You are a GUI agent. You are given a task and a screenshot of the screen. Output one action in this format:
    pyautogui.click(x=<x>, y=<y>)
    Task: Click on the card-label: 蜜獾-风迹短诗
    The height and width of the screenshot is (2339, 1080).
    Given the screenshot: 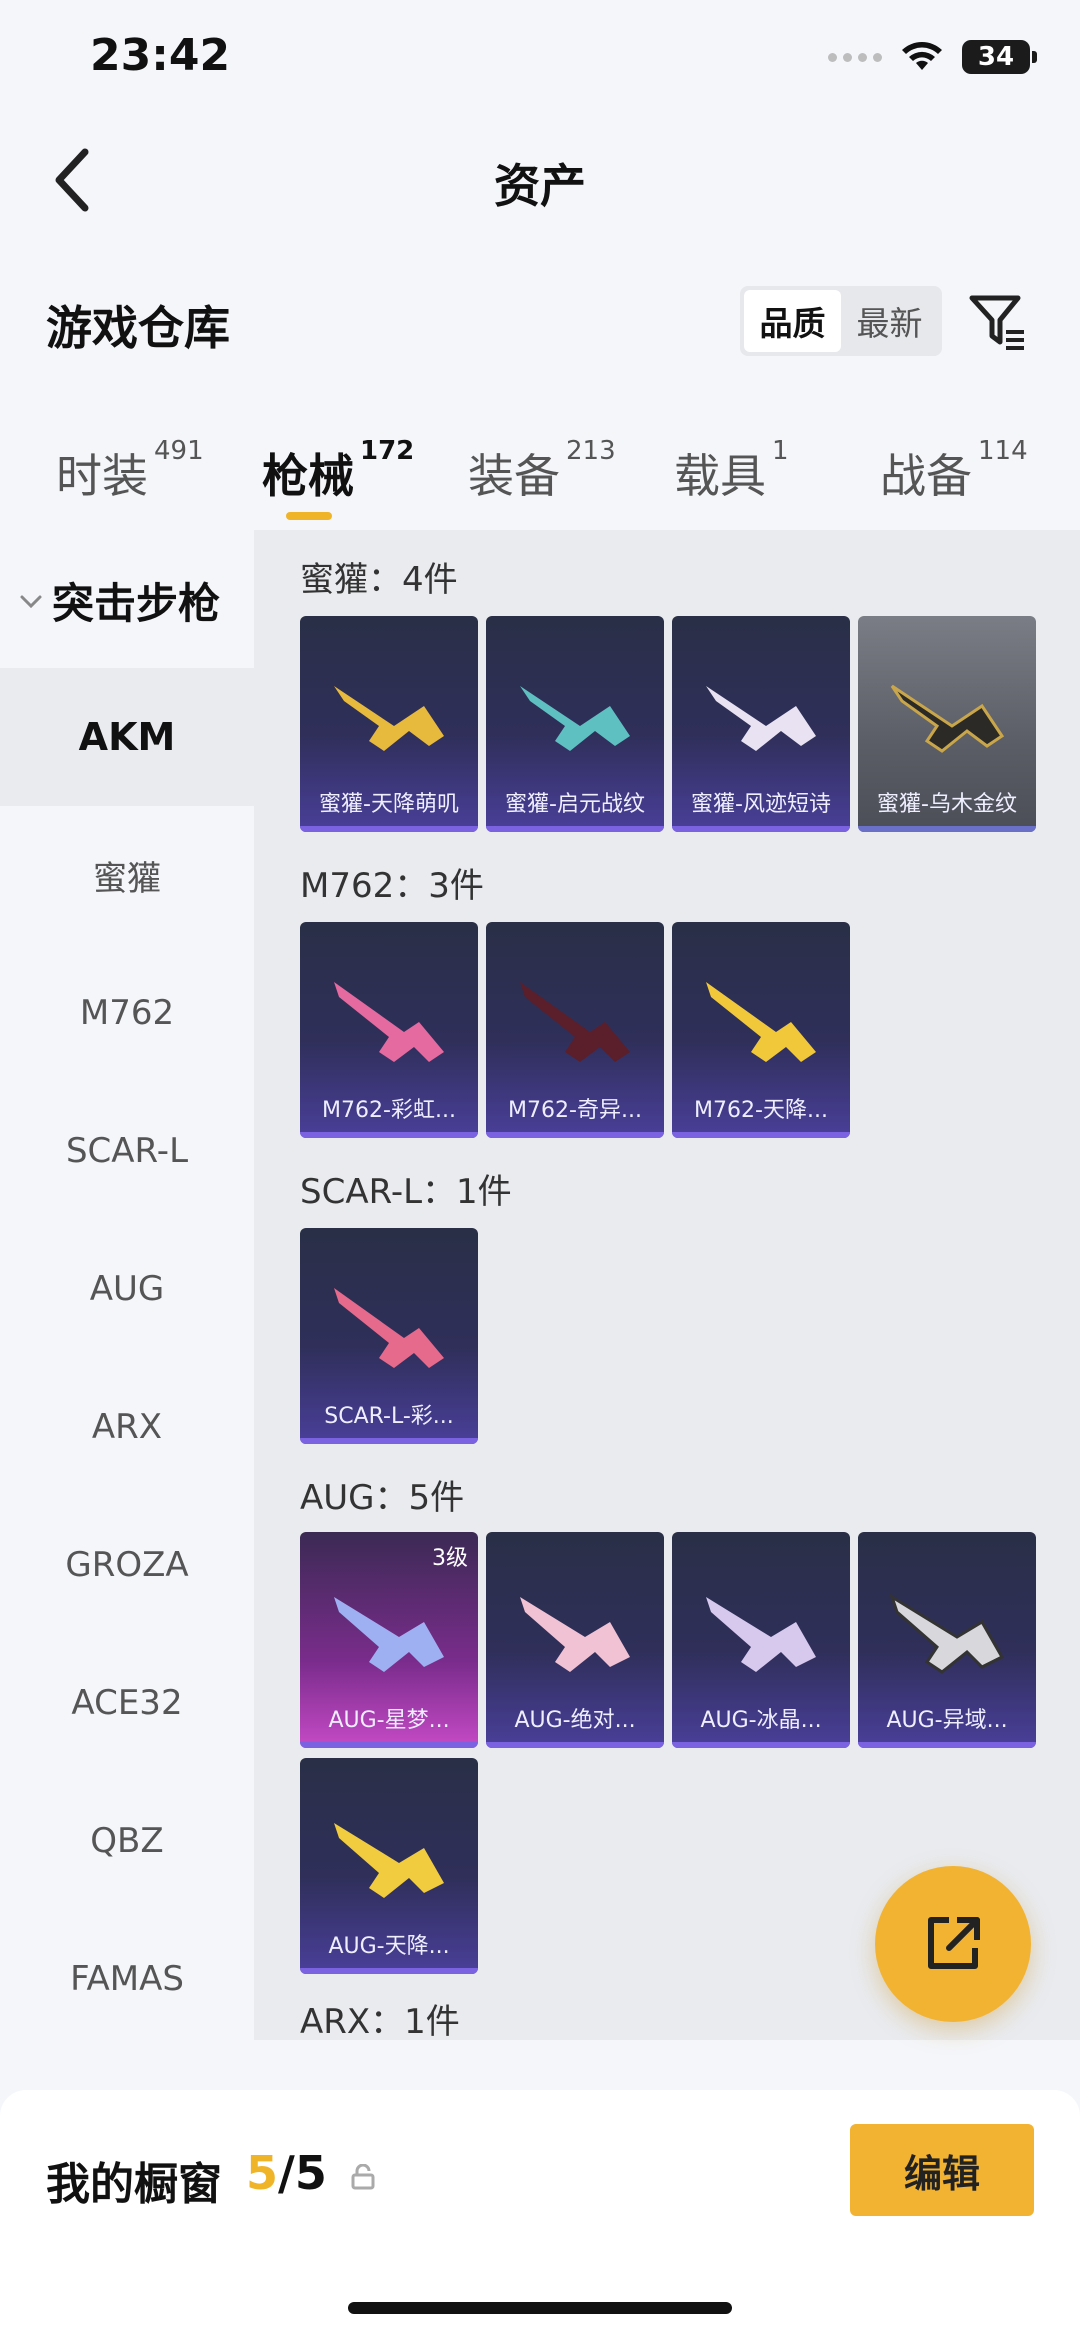 What is the action you would take?
    pyautogui.click(x=761, y=804)
    